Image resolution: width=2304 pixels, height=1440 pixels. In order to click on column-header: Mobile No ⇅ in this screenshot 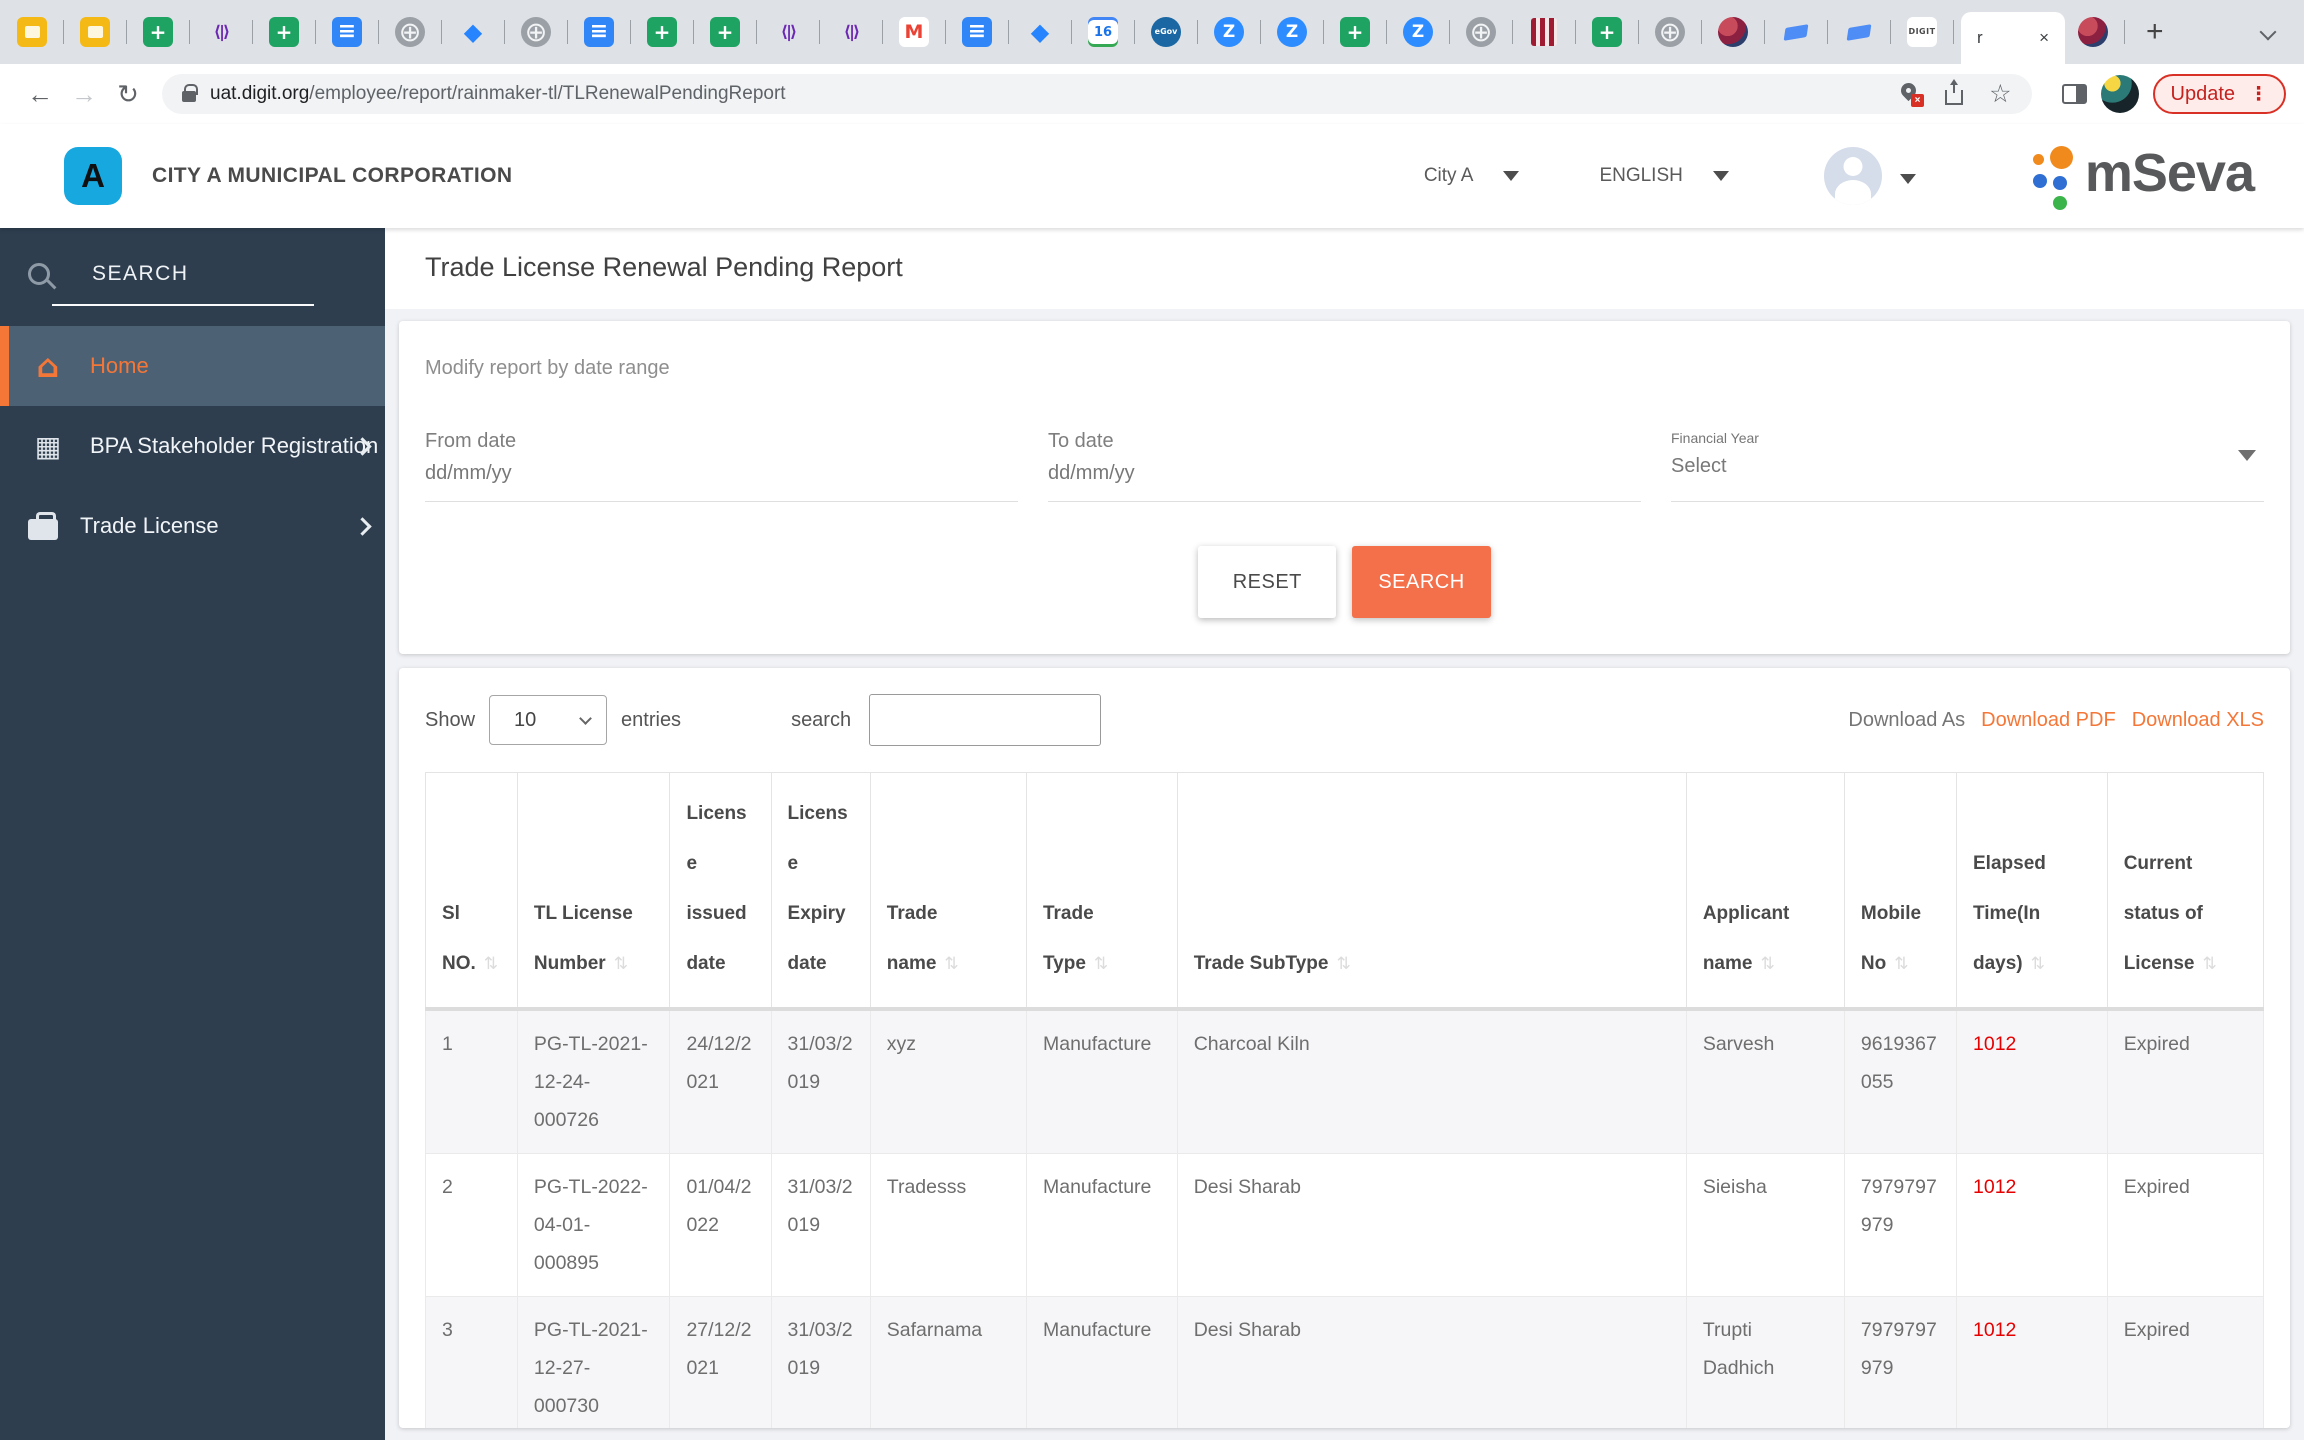, I will do `click(1900, 891)`.